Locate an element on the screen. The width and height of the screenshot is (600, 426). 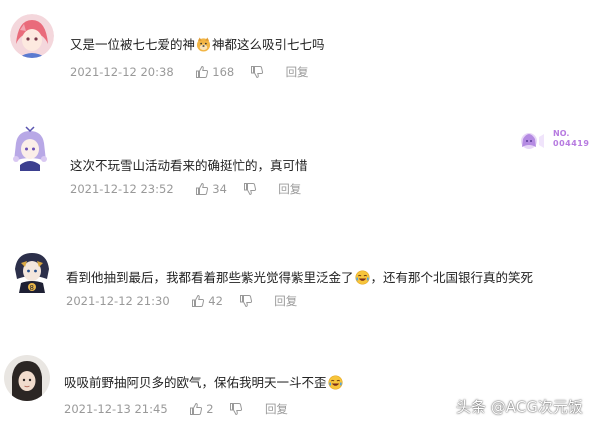
comment-text: 这次不玩雪山活动看来的确挺忙的，真可惜 is located at coordinates (189, 166).